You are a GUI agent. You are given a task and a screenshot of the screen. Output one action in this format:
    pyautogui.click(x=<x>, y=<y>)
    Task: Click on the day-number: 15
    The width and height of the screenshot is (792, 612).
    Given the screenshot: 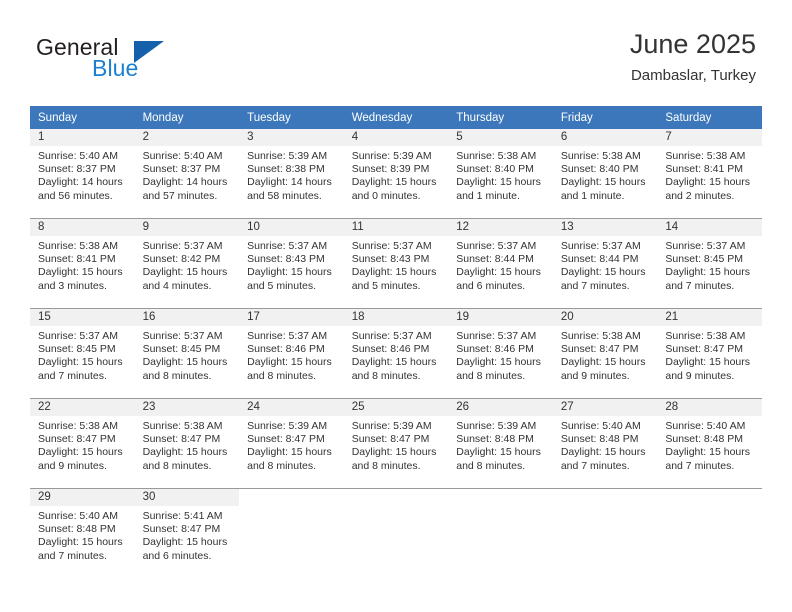 What is the action you would take?
    pyautogui.click(x=82, y=317)
    